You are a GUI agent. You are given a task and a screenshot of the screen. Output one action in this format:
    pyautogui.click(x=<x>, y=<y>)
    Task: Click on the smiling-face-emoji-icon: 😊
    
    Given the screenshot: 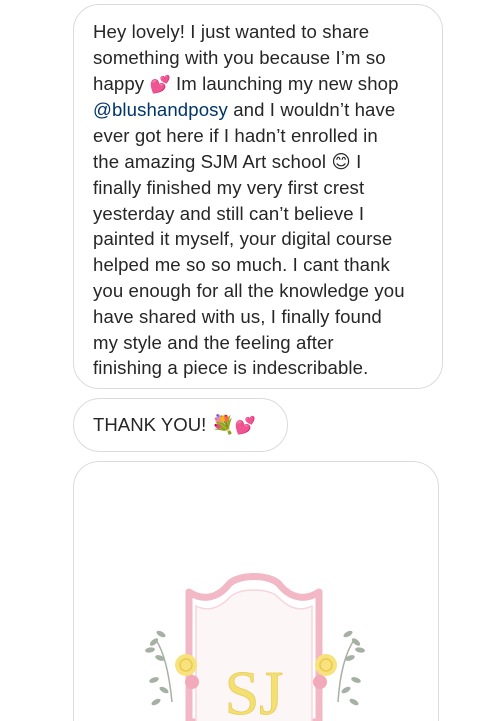 What is the action you would take?
    pyautogui.click(x=340, y=161)
    